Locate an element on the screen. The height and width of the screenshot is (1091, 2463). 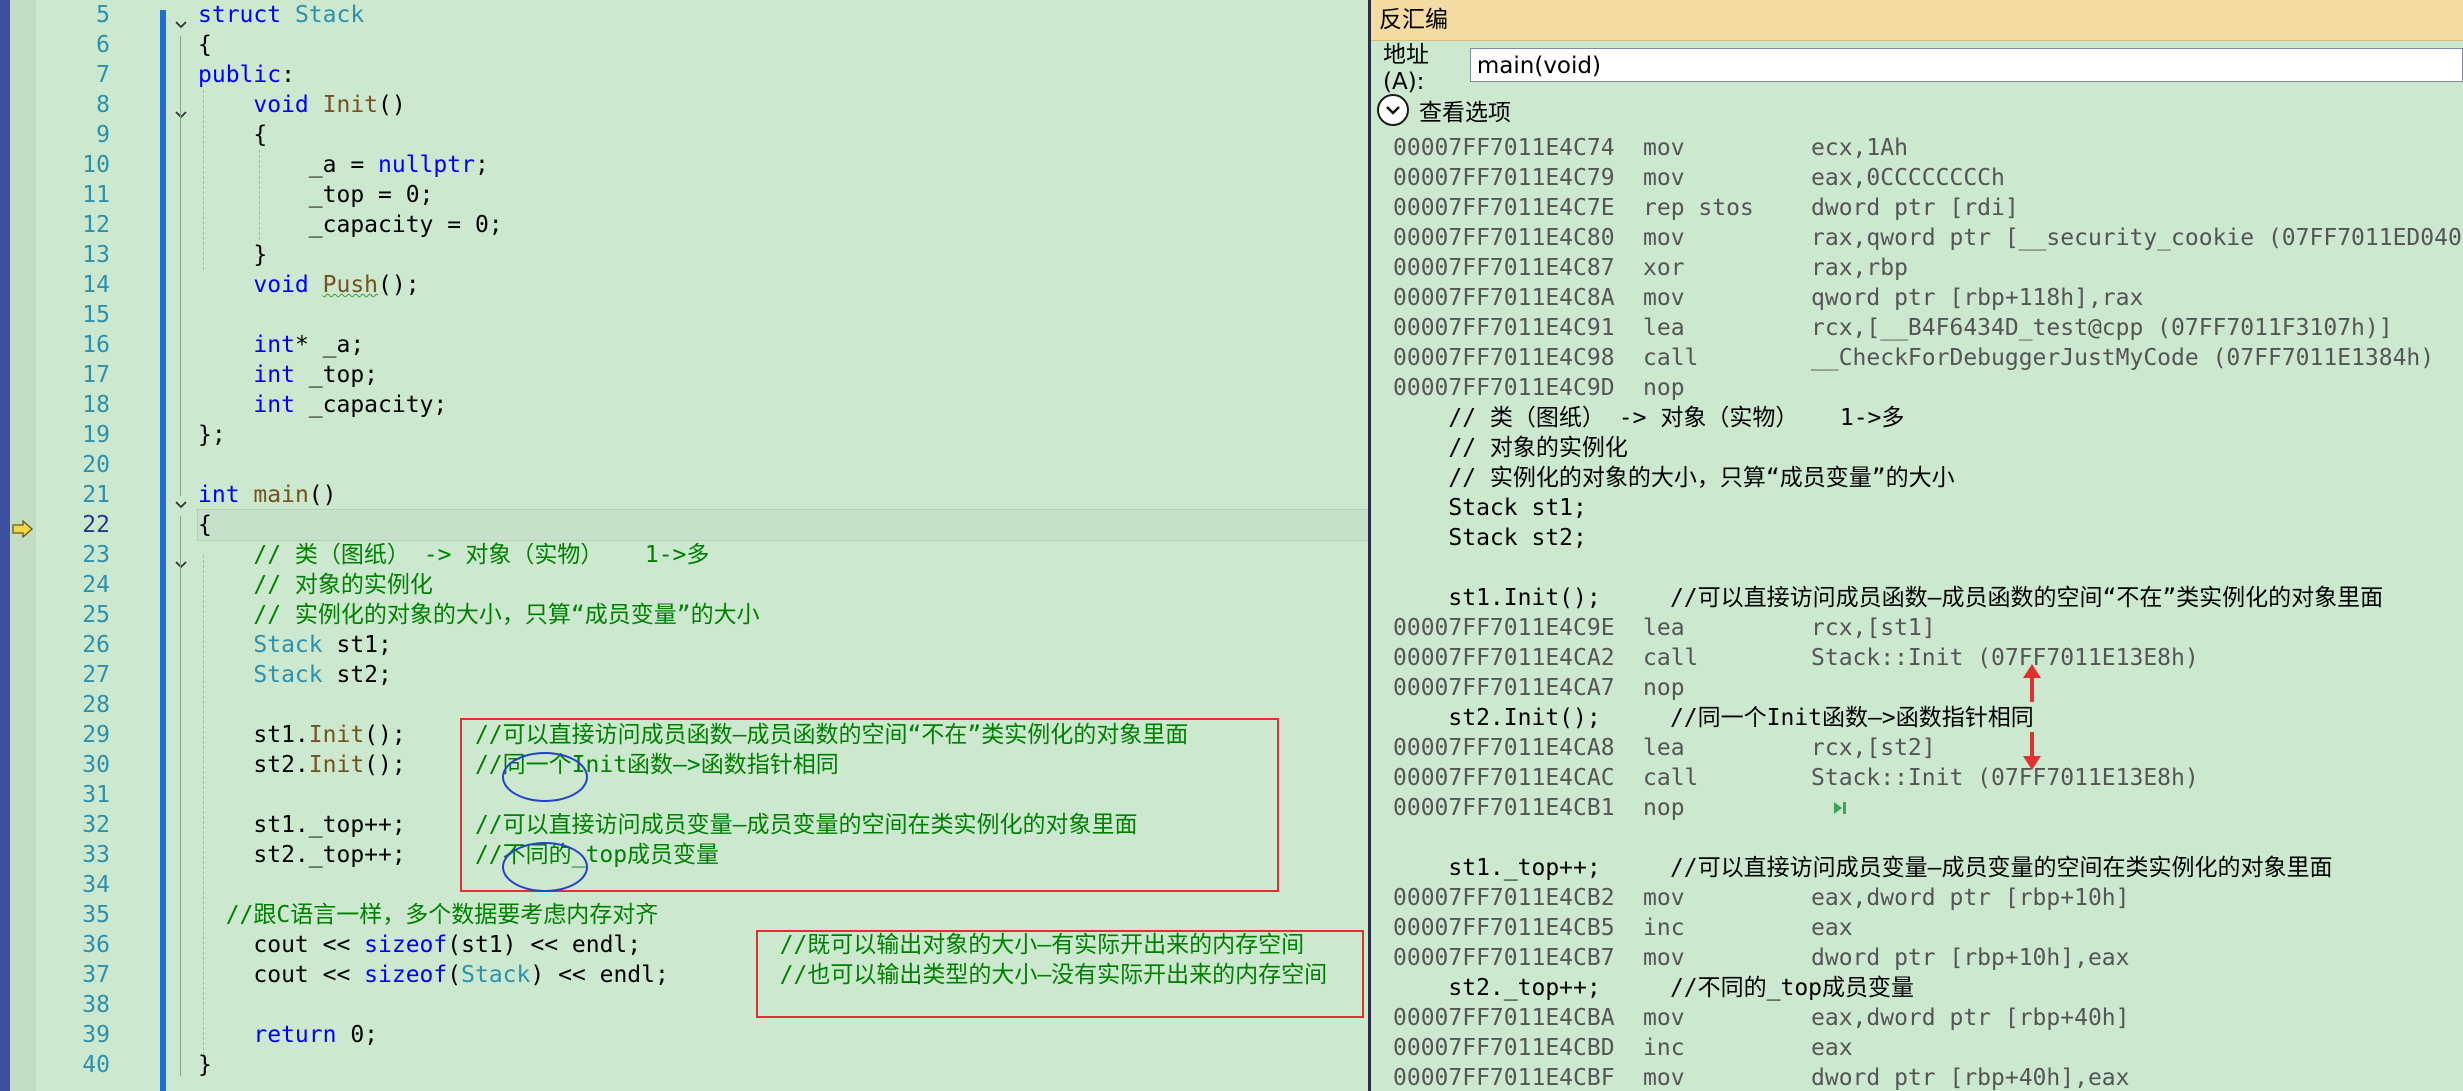
annotation-circle is located at coordinates (545, 777).